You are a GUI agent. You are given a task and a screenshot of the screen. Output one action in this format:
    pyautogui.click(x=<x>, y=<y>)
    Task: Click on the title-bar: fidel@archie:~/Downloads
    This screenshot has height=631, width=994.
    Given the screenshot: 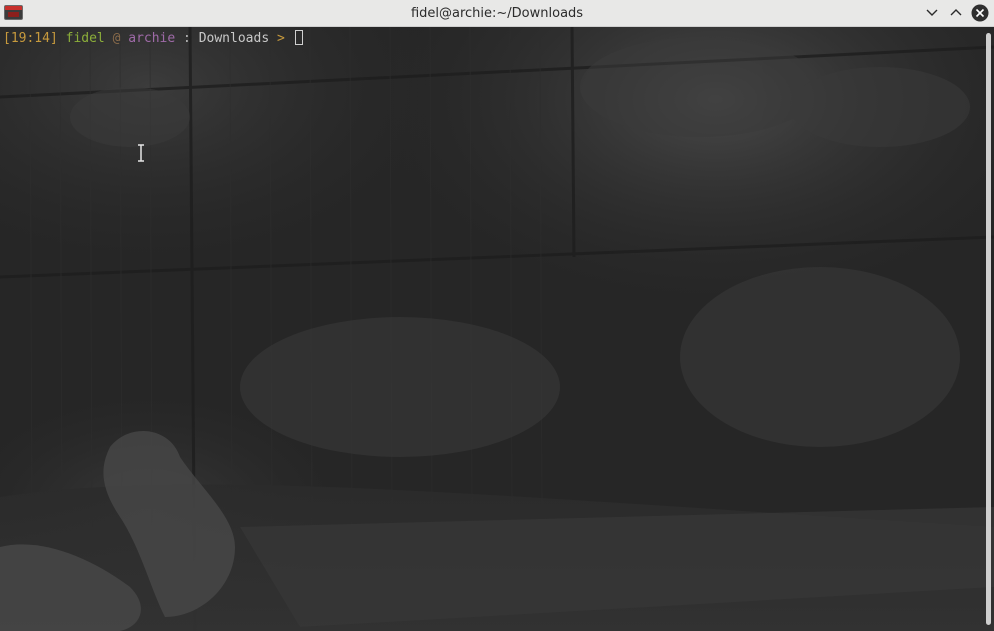 What is the action you would take?
    pyautogui.click(x=497, y=13)
    